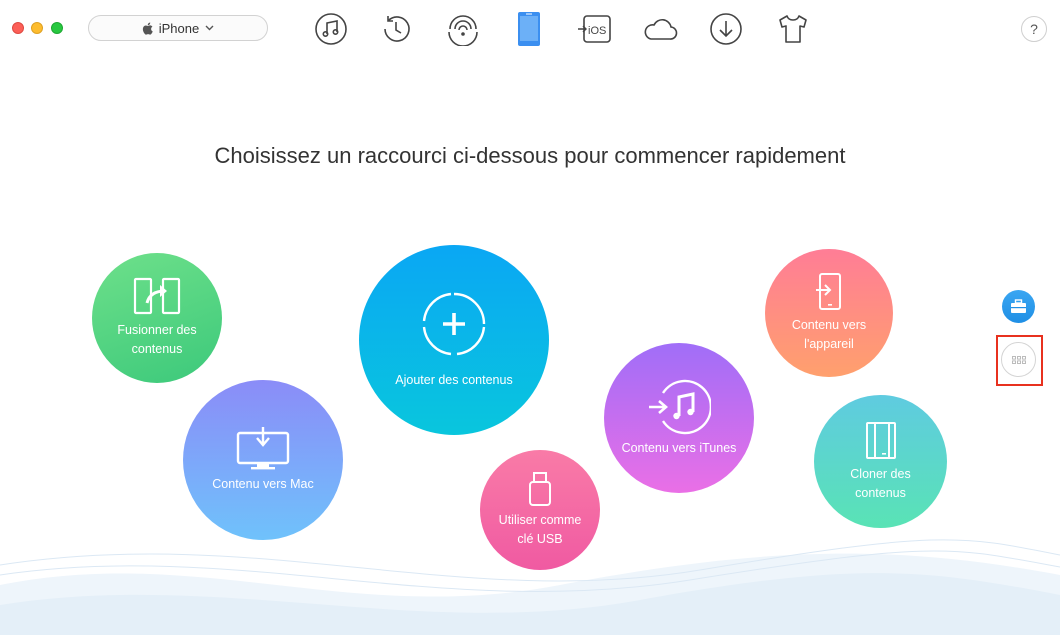 This screenshot has height=635, width=1060. Describe the element at coordinates (829, 313) in the screenshot. I see `content-to-device-button: Contenu vers l'appareil` at that location.